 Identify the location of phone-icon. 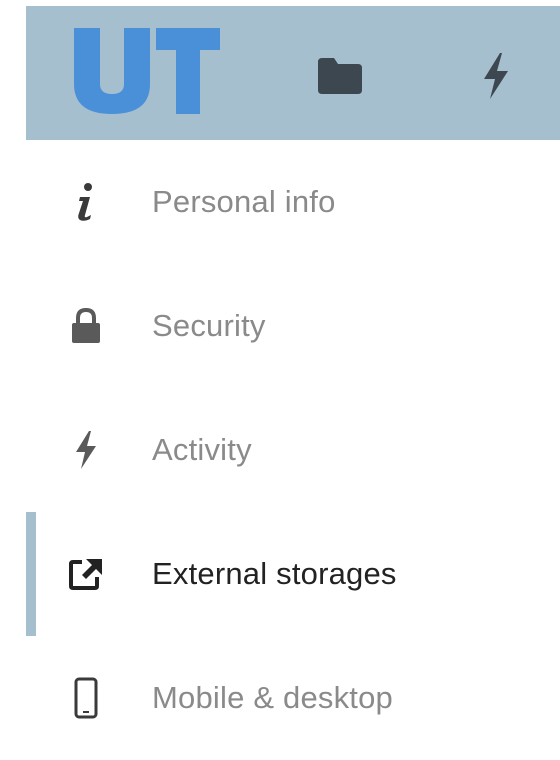
(86, 698).